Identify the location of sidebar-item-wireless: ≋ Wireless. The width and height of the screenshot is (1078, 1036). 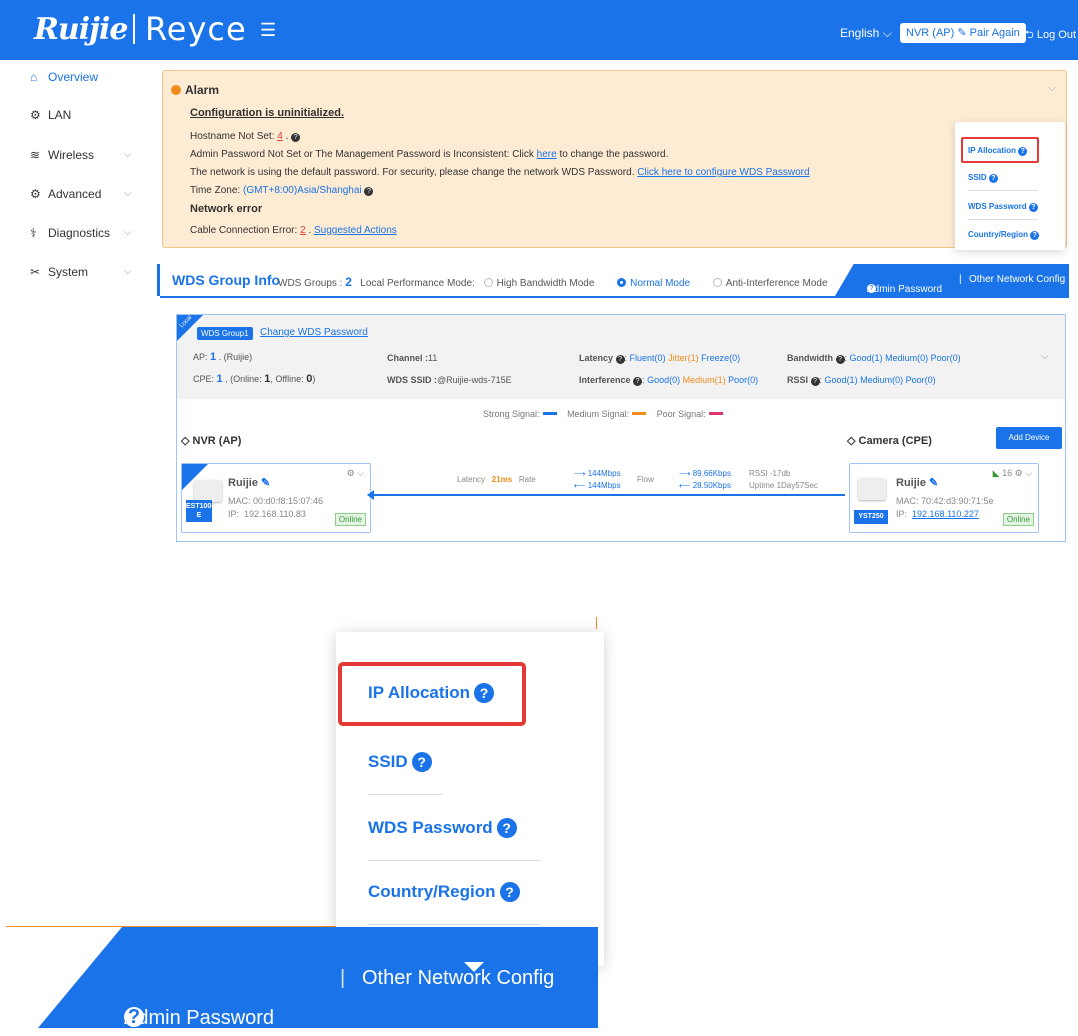
(62, 155).